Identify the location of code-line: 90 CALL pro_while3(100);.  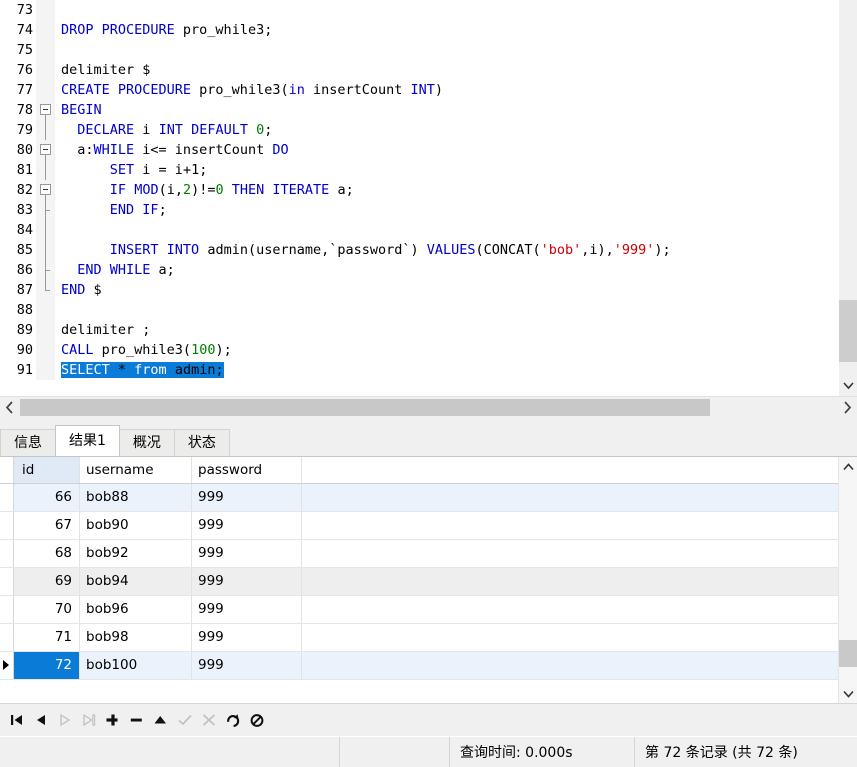
(419, 350).